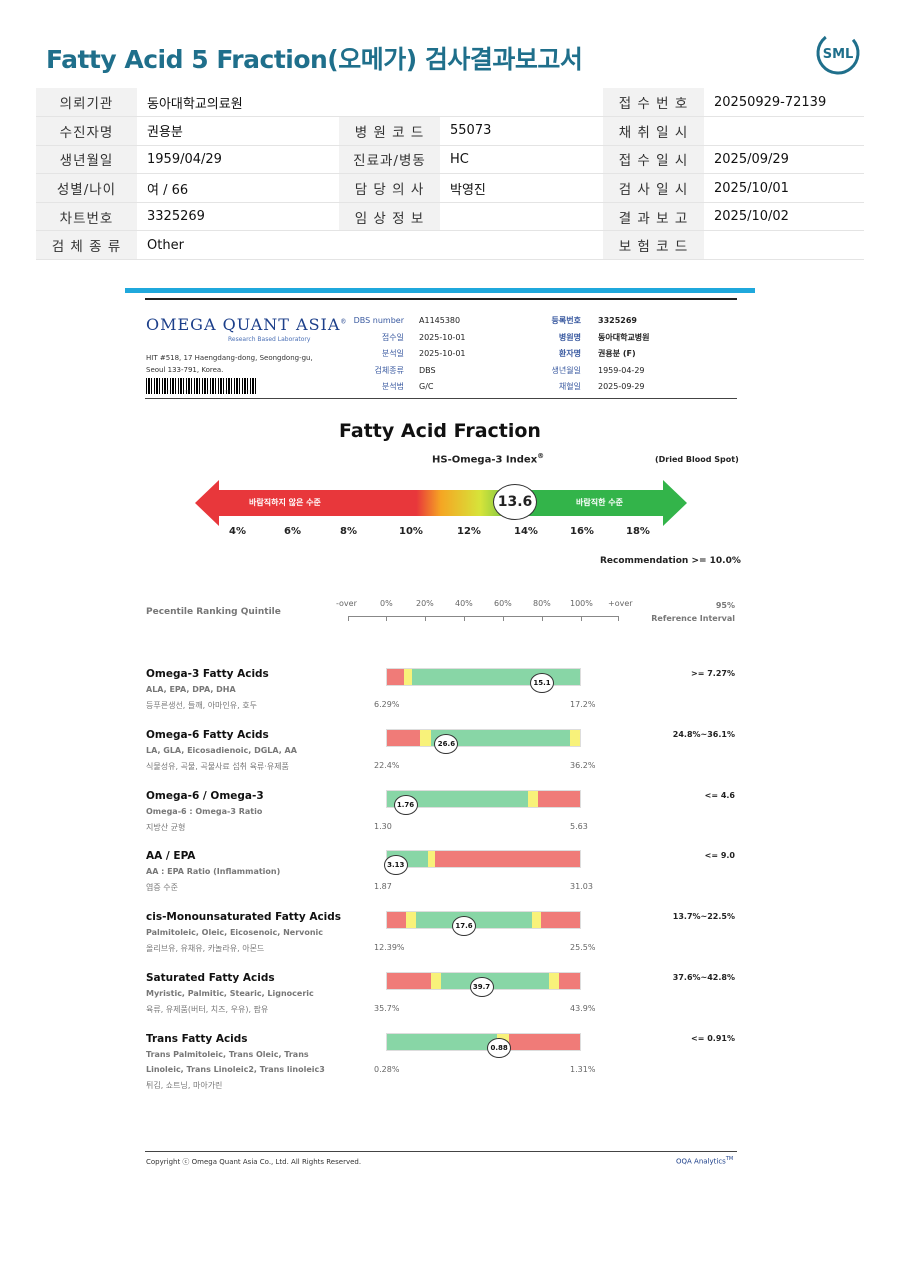 This screenshot has height=1271, width=900. What do you see at coordinates (653, 160) in the screenshot?
I see `info-label: 접 수 일 시` at bounding box center [653, 160].